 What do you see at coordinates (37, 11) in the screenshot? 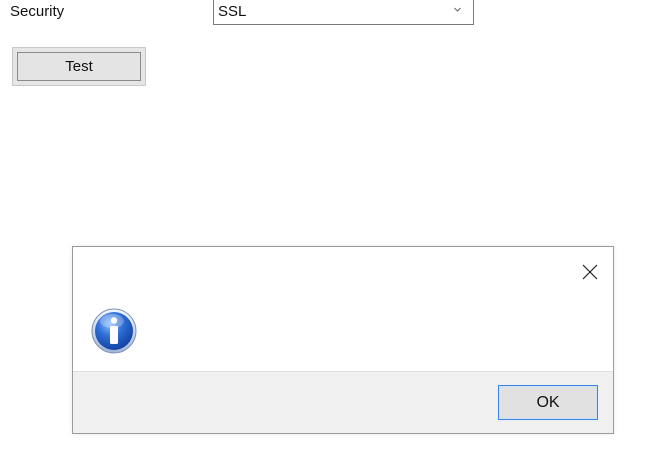
I see `security-label: Security` at bounding box center [37, 11].